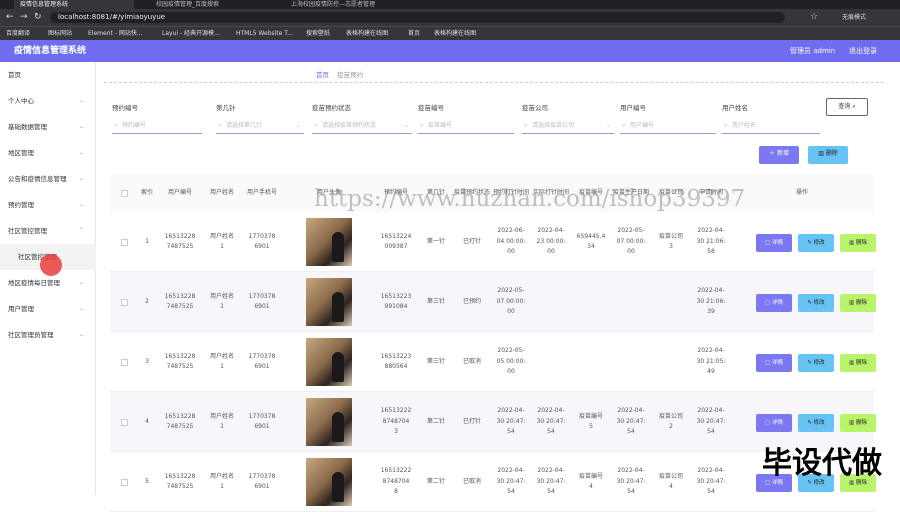 This screenshot has height=512, width=900. What do you see at coordinates (48, 231) in the screenshot?
I see `sidebar-item-community: 社区管控管理 ⌃` at bounding box center [48, 231].